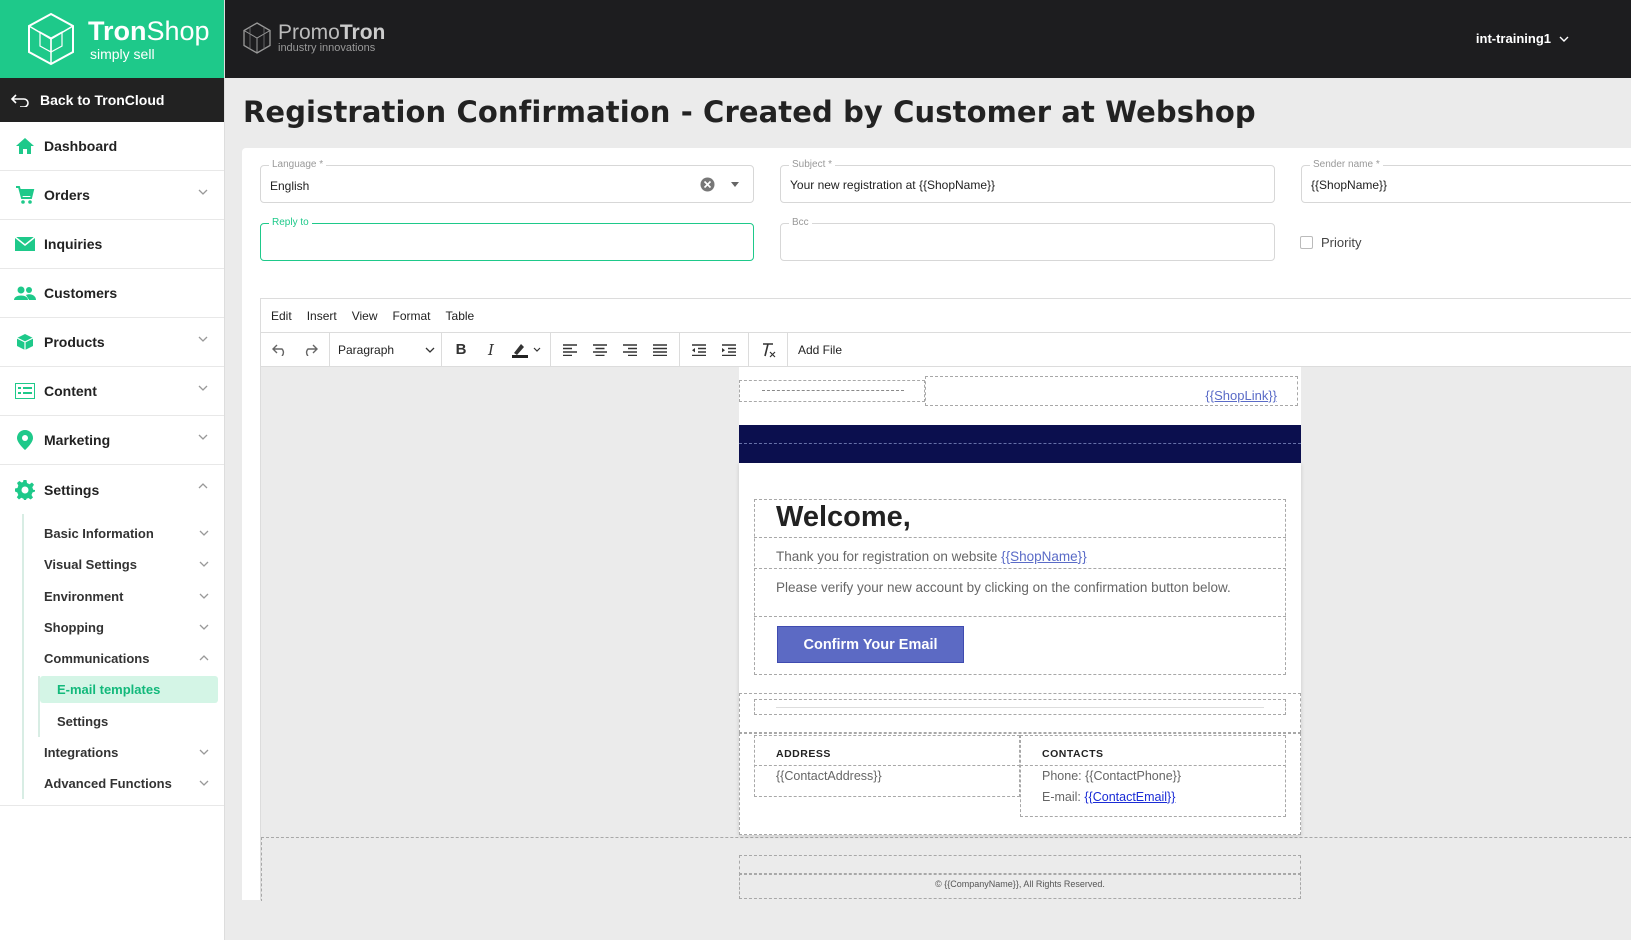 This screenshot has width=1631, height=940. I want to click on menu-format: Format, so click(412, 316).